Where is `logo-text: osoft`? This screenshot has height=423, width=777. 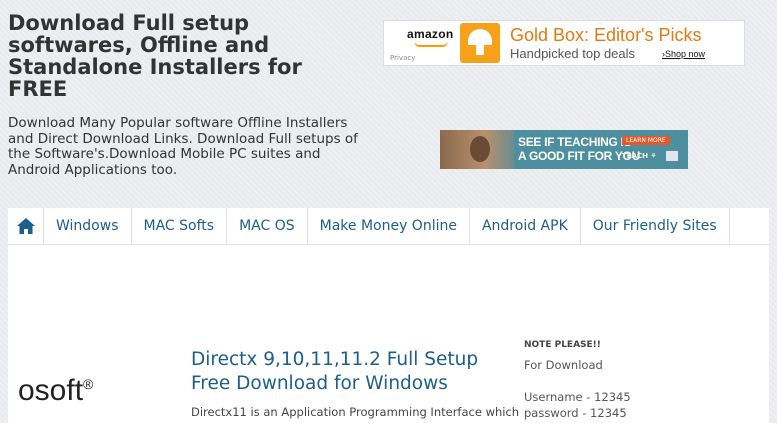 logo-text: osoft is located at coordinates (51, 390).